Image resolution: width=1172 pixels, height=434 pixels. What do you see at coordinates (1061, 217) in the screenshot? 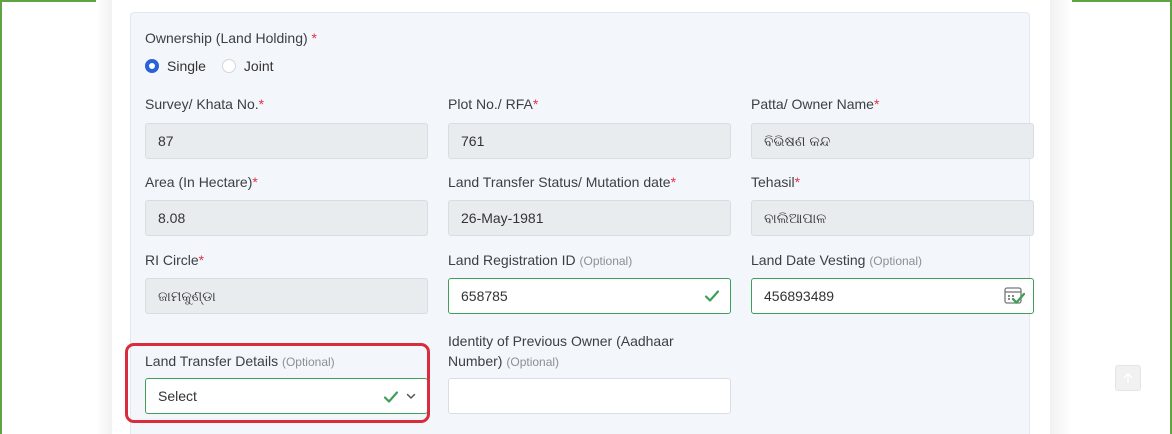
I see `page-gutter-right` at bounding box center [1061, 217].